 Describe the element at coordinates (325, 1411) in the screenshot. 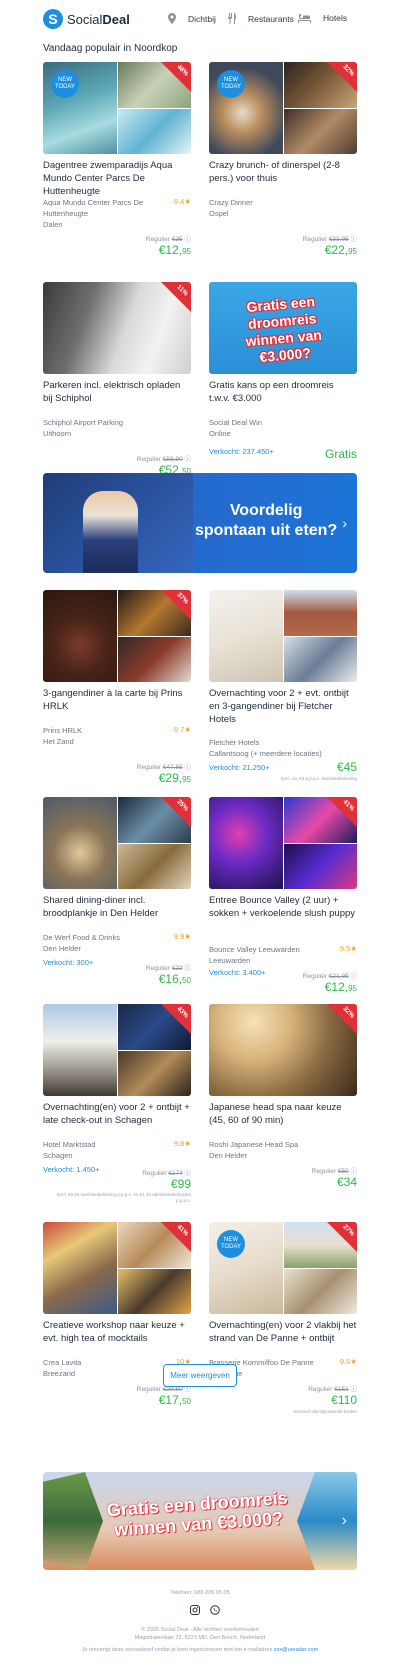

I see `fine-print: Inclusief alle bijkomende kosten` at that location.